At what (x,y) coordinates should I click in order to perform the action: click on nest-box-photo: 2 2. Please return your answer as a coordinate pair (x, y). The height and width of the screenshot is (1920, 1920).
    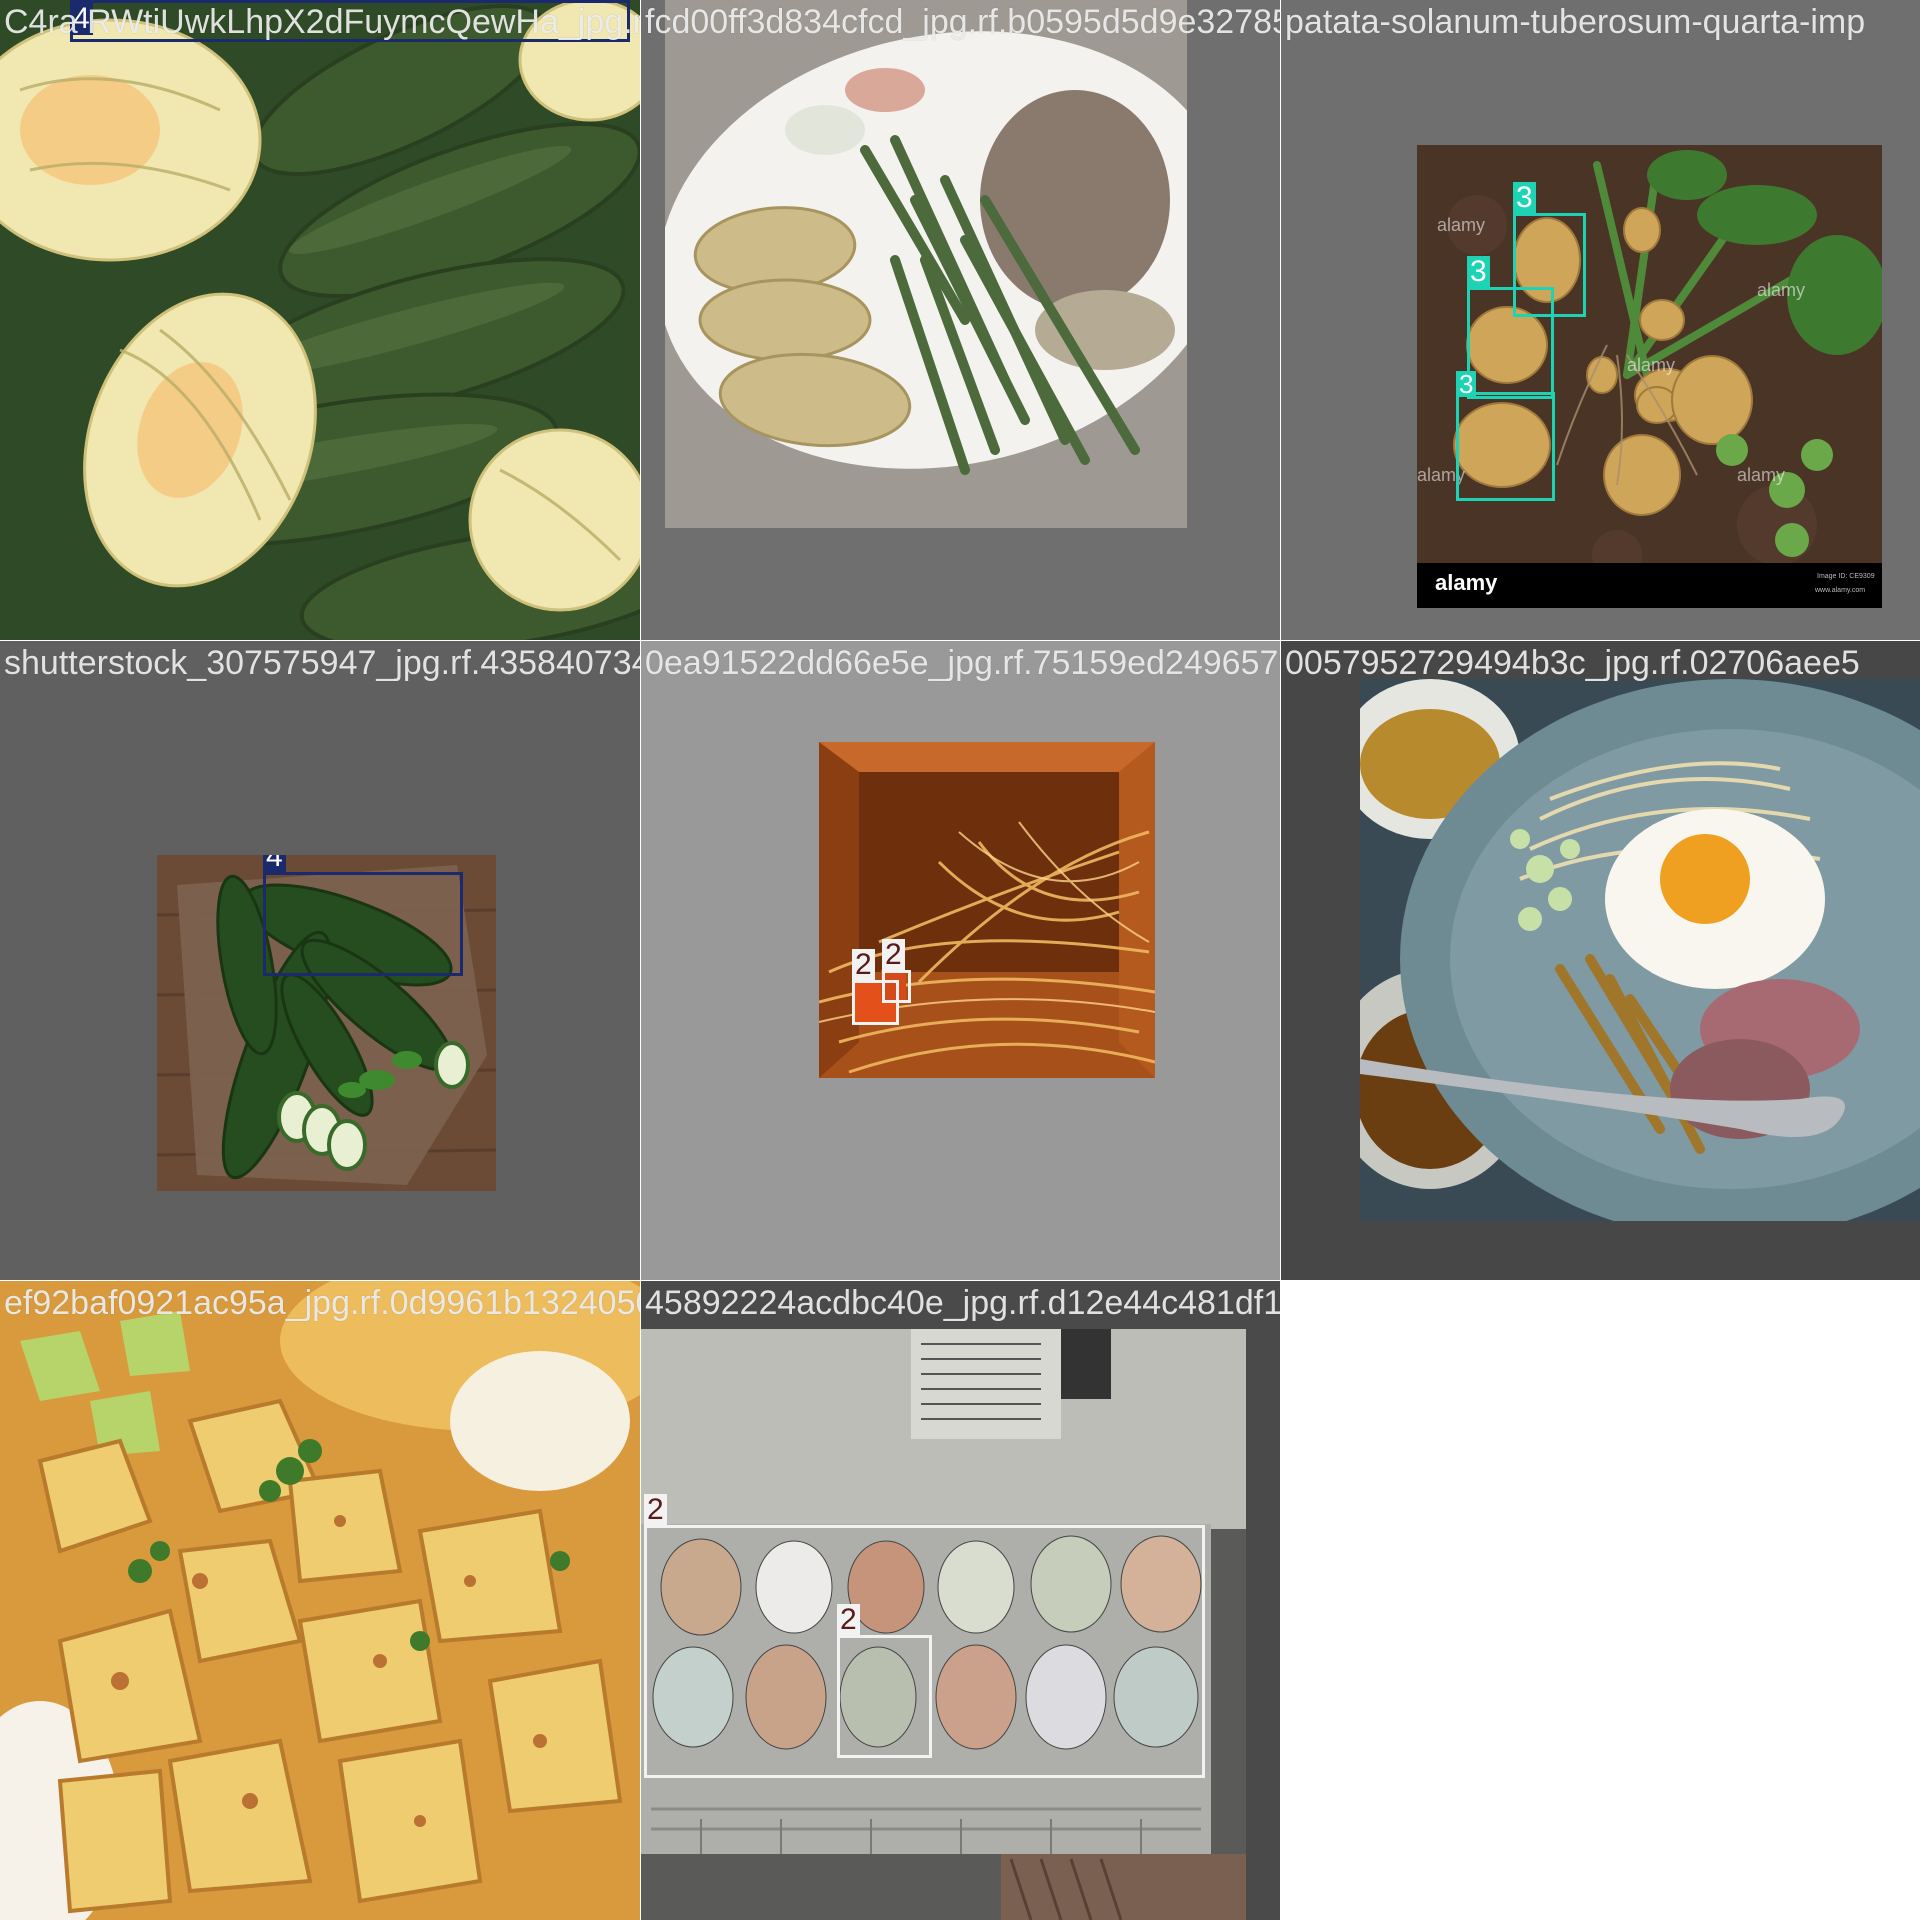
    Looking at the image, I should click on (987, 910).